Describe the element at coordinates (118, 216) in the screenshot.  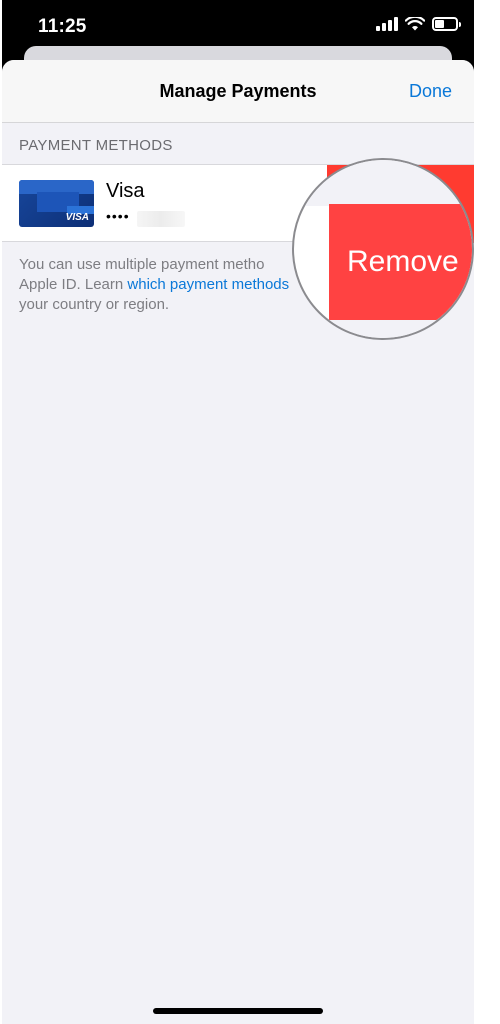
I see `card-number-mask: ••••` at that location.